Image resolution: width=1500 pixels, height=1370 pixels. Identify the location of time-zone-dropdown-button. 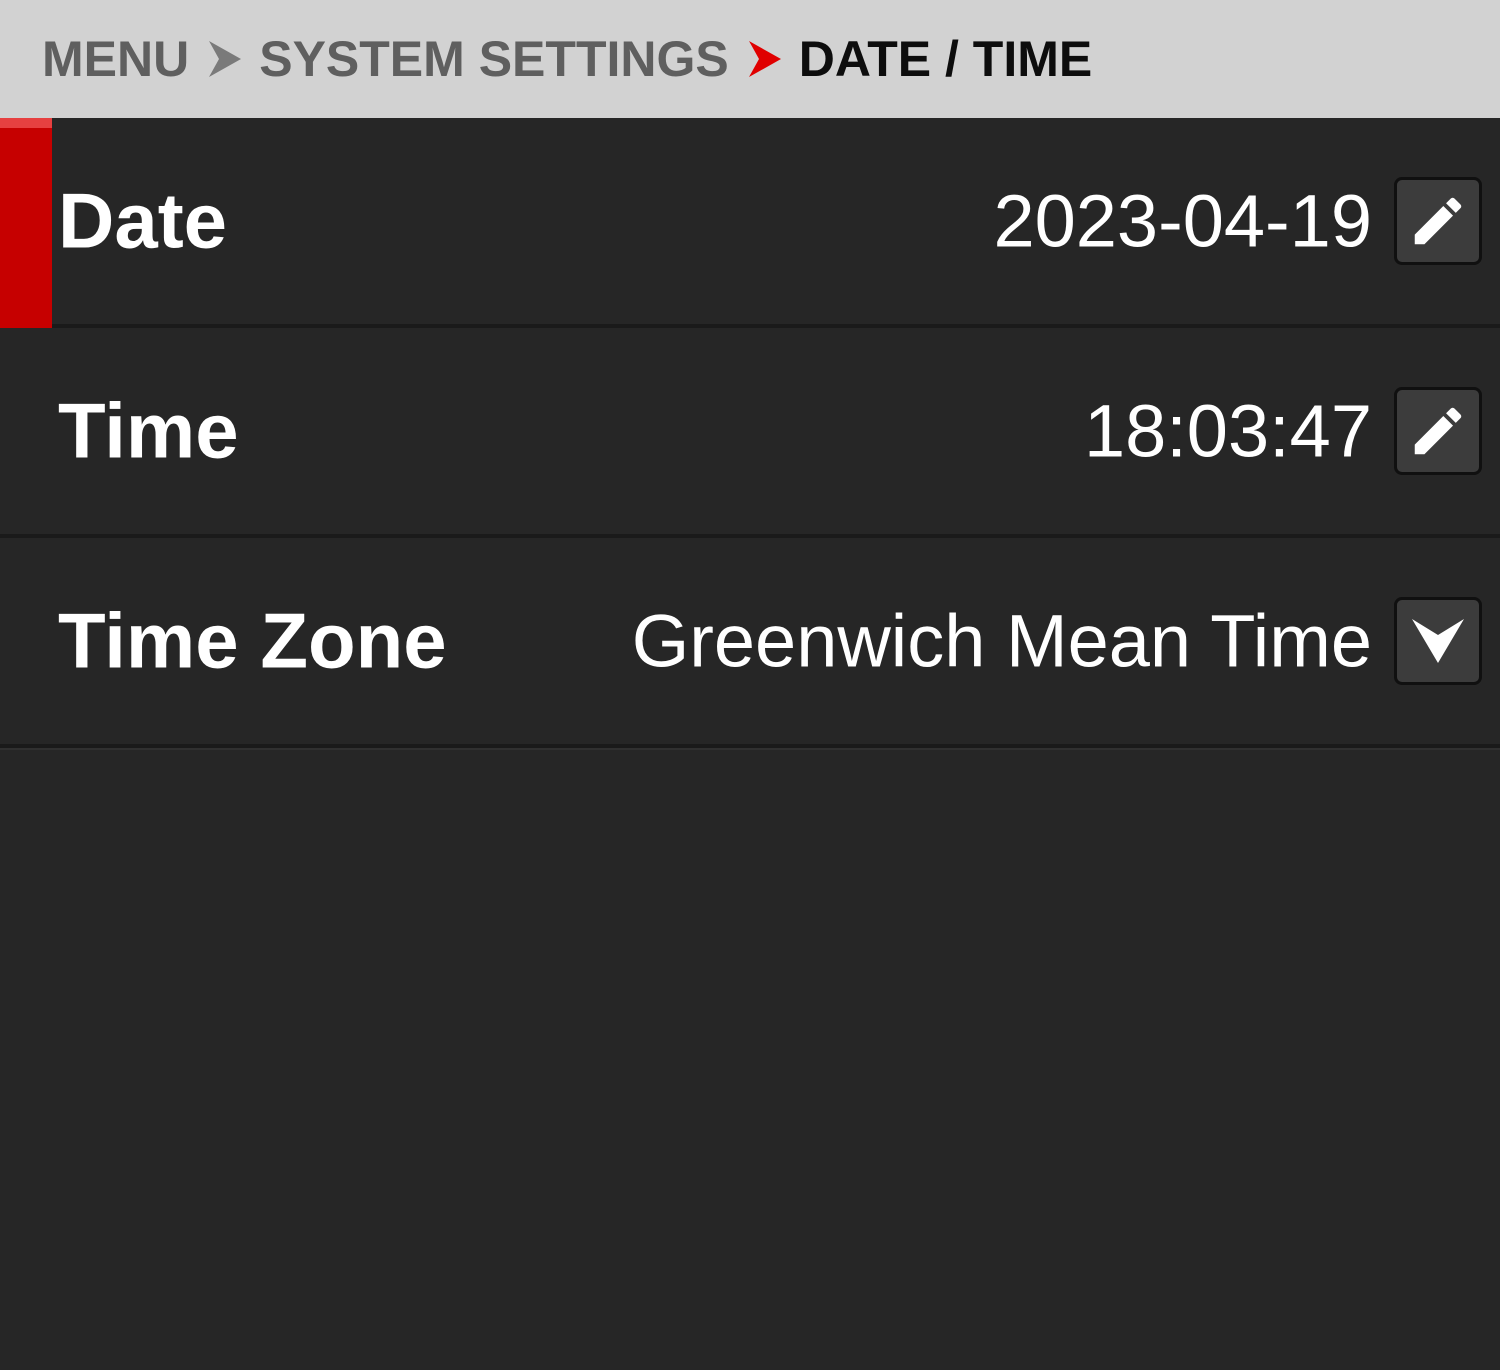
(1438, 641).